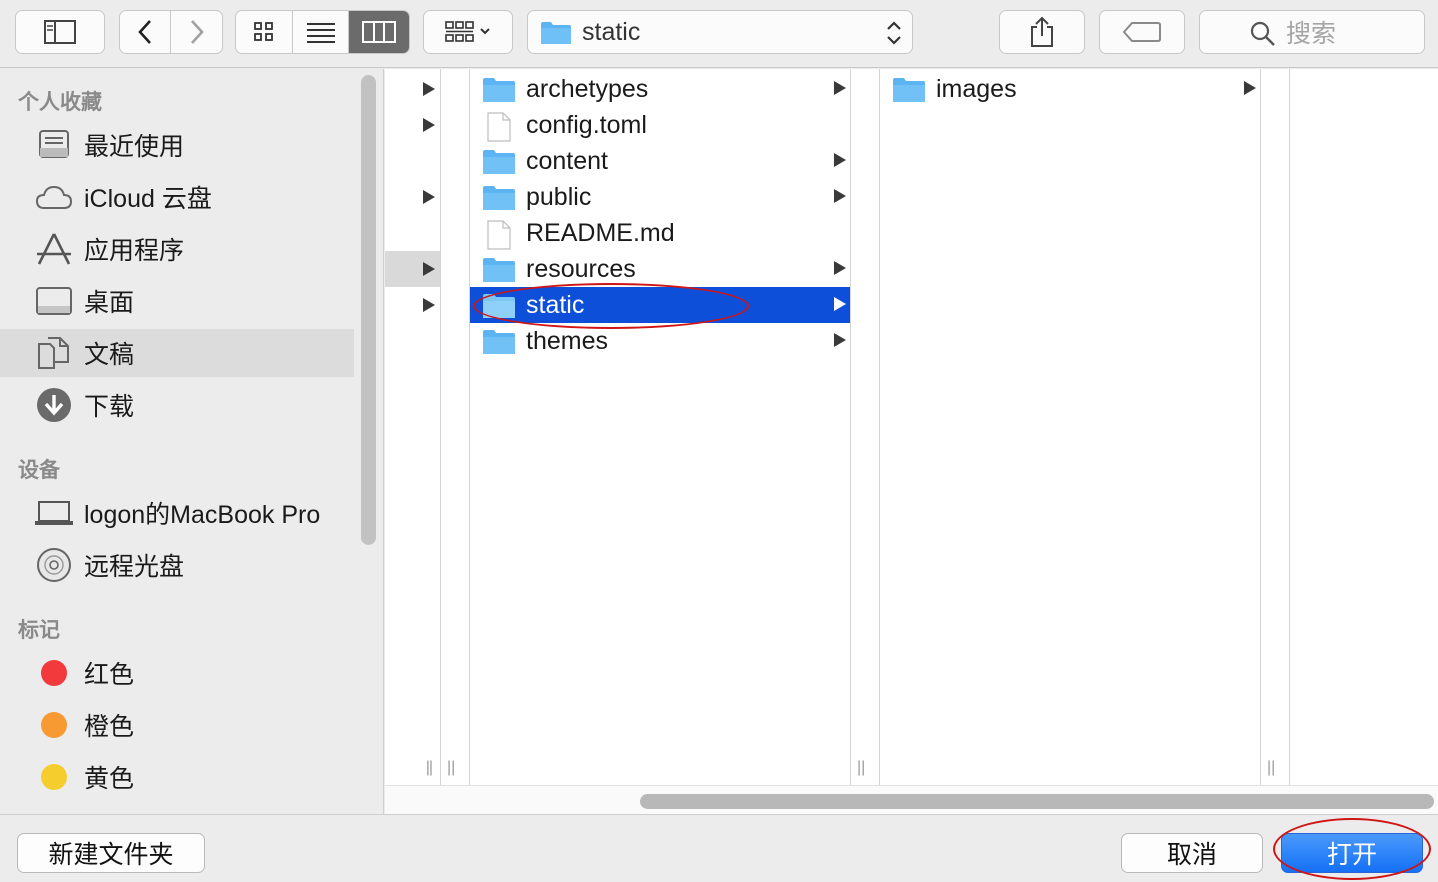  Describe the element at coordinates (660, 89) in the screenshot. I see `folder-row: archetypes` at that location.